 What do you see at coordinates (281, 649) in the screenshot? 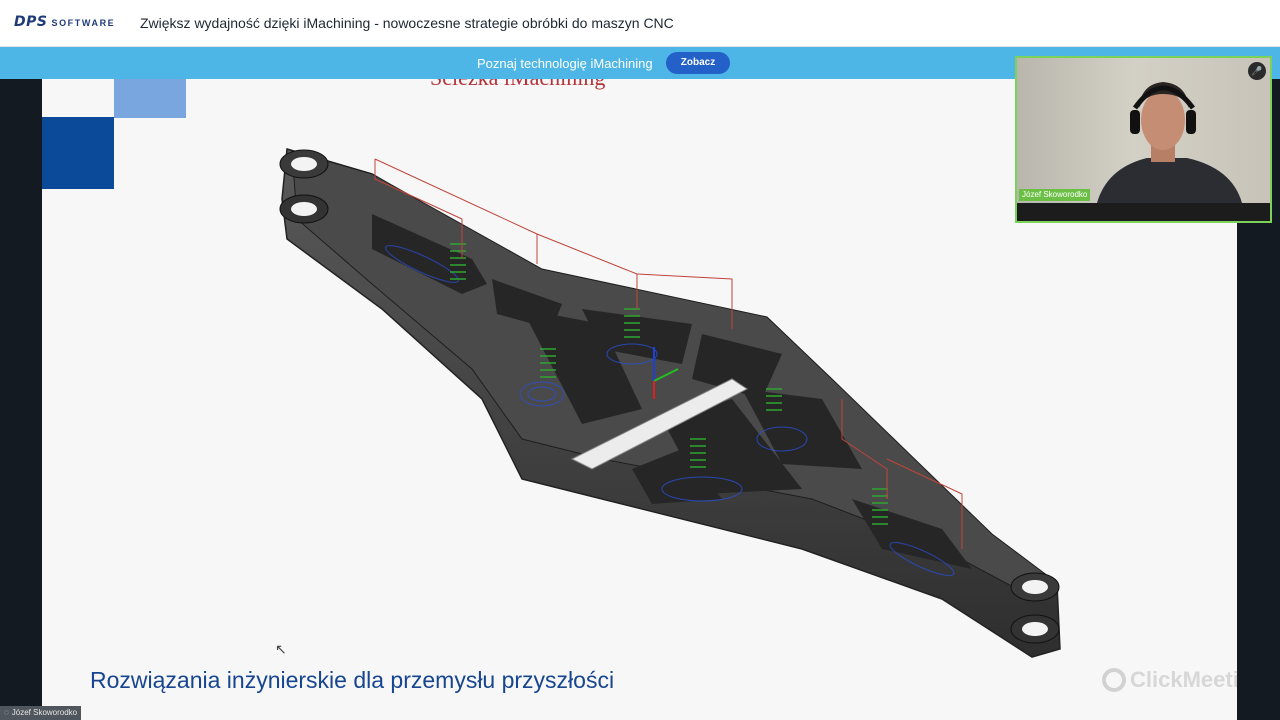
I see `mouse-cursor-icon: ↖` at bounding box center [281, 649].